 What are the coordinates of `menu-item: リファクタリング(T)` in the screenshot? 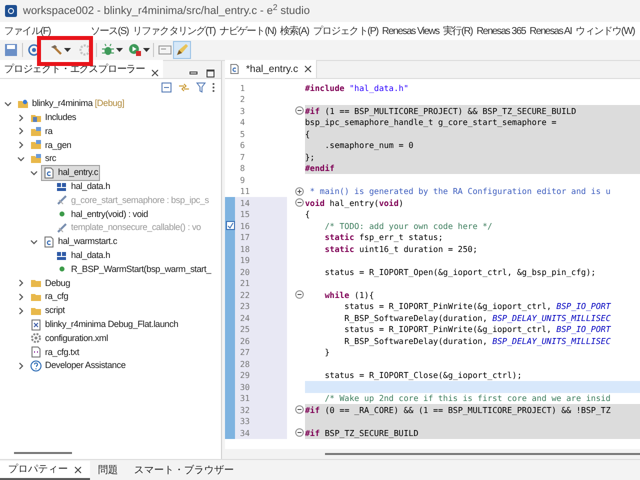 It's located at (174, 31).